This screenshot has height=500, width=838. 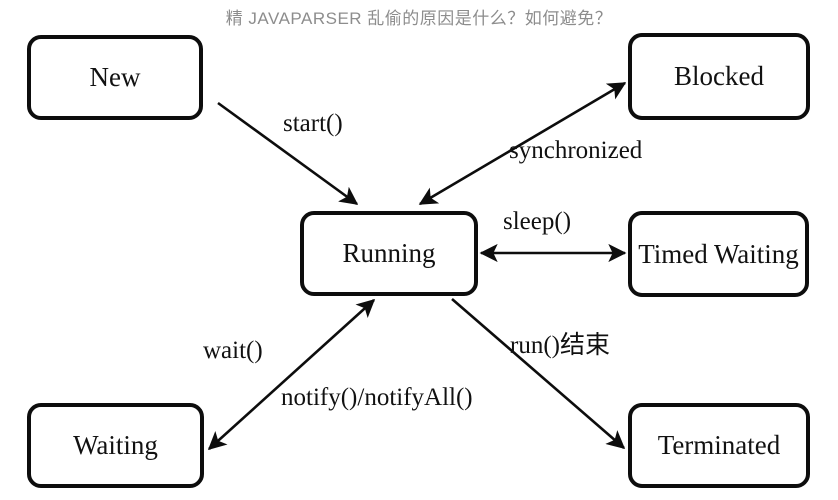 What do you see at coordinates (377, 397) in the screenshot?
I see `edge-label-notify: notify()/notifyAll()` at bounding box center [377, 397].